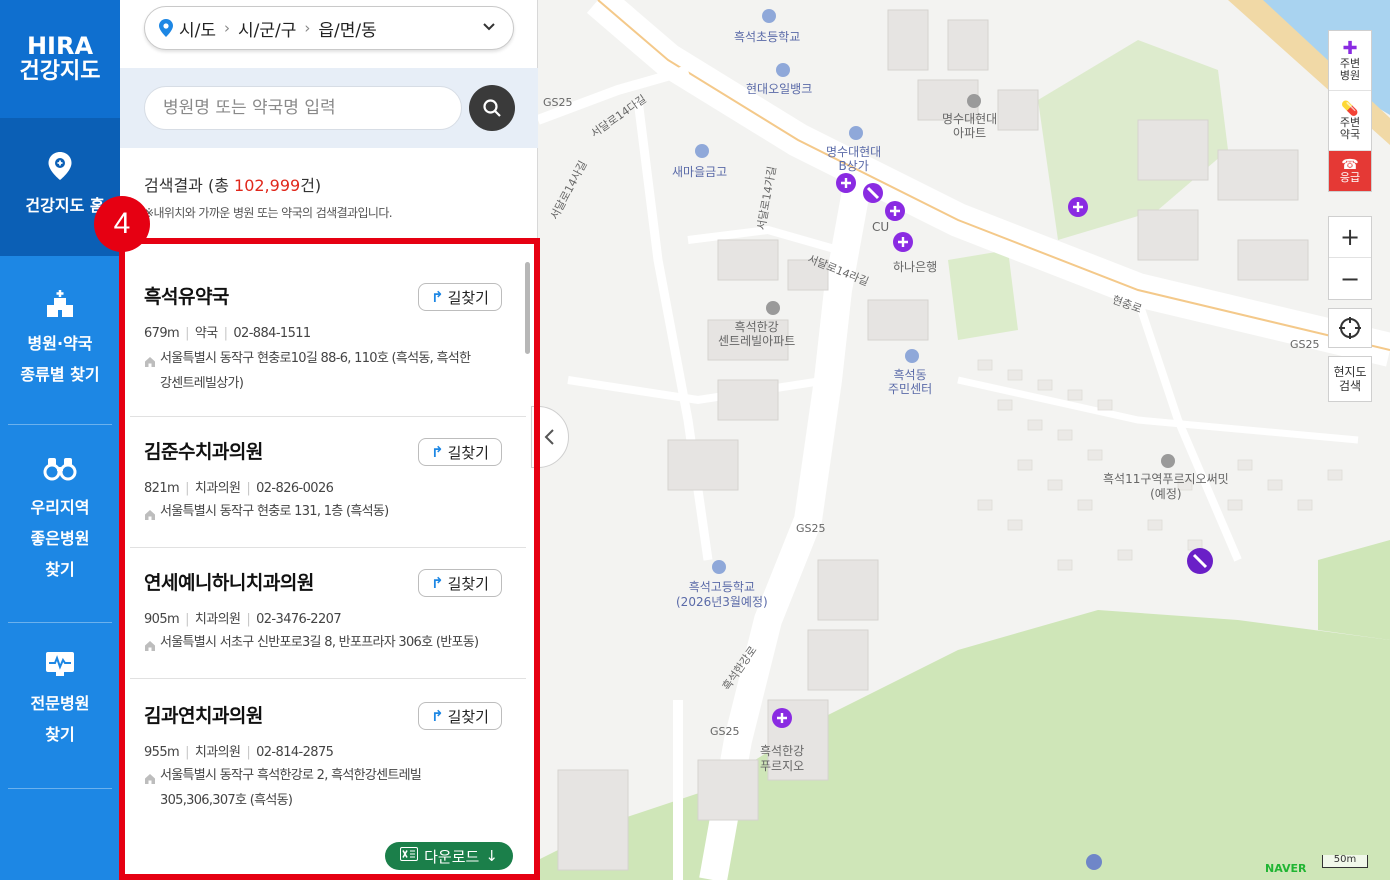 The width and height of the screenshot is (1390, 880). I want to click on emergency-button: ☎ 응급, so click(1350, 171).